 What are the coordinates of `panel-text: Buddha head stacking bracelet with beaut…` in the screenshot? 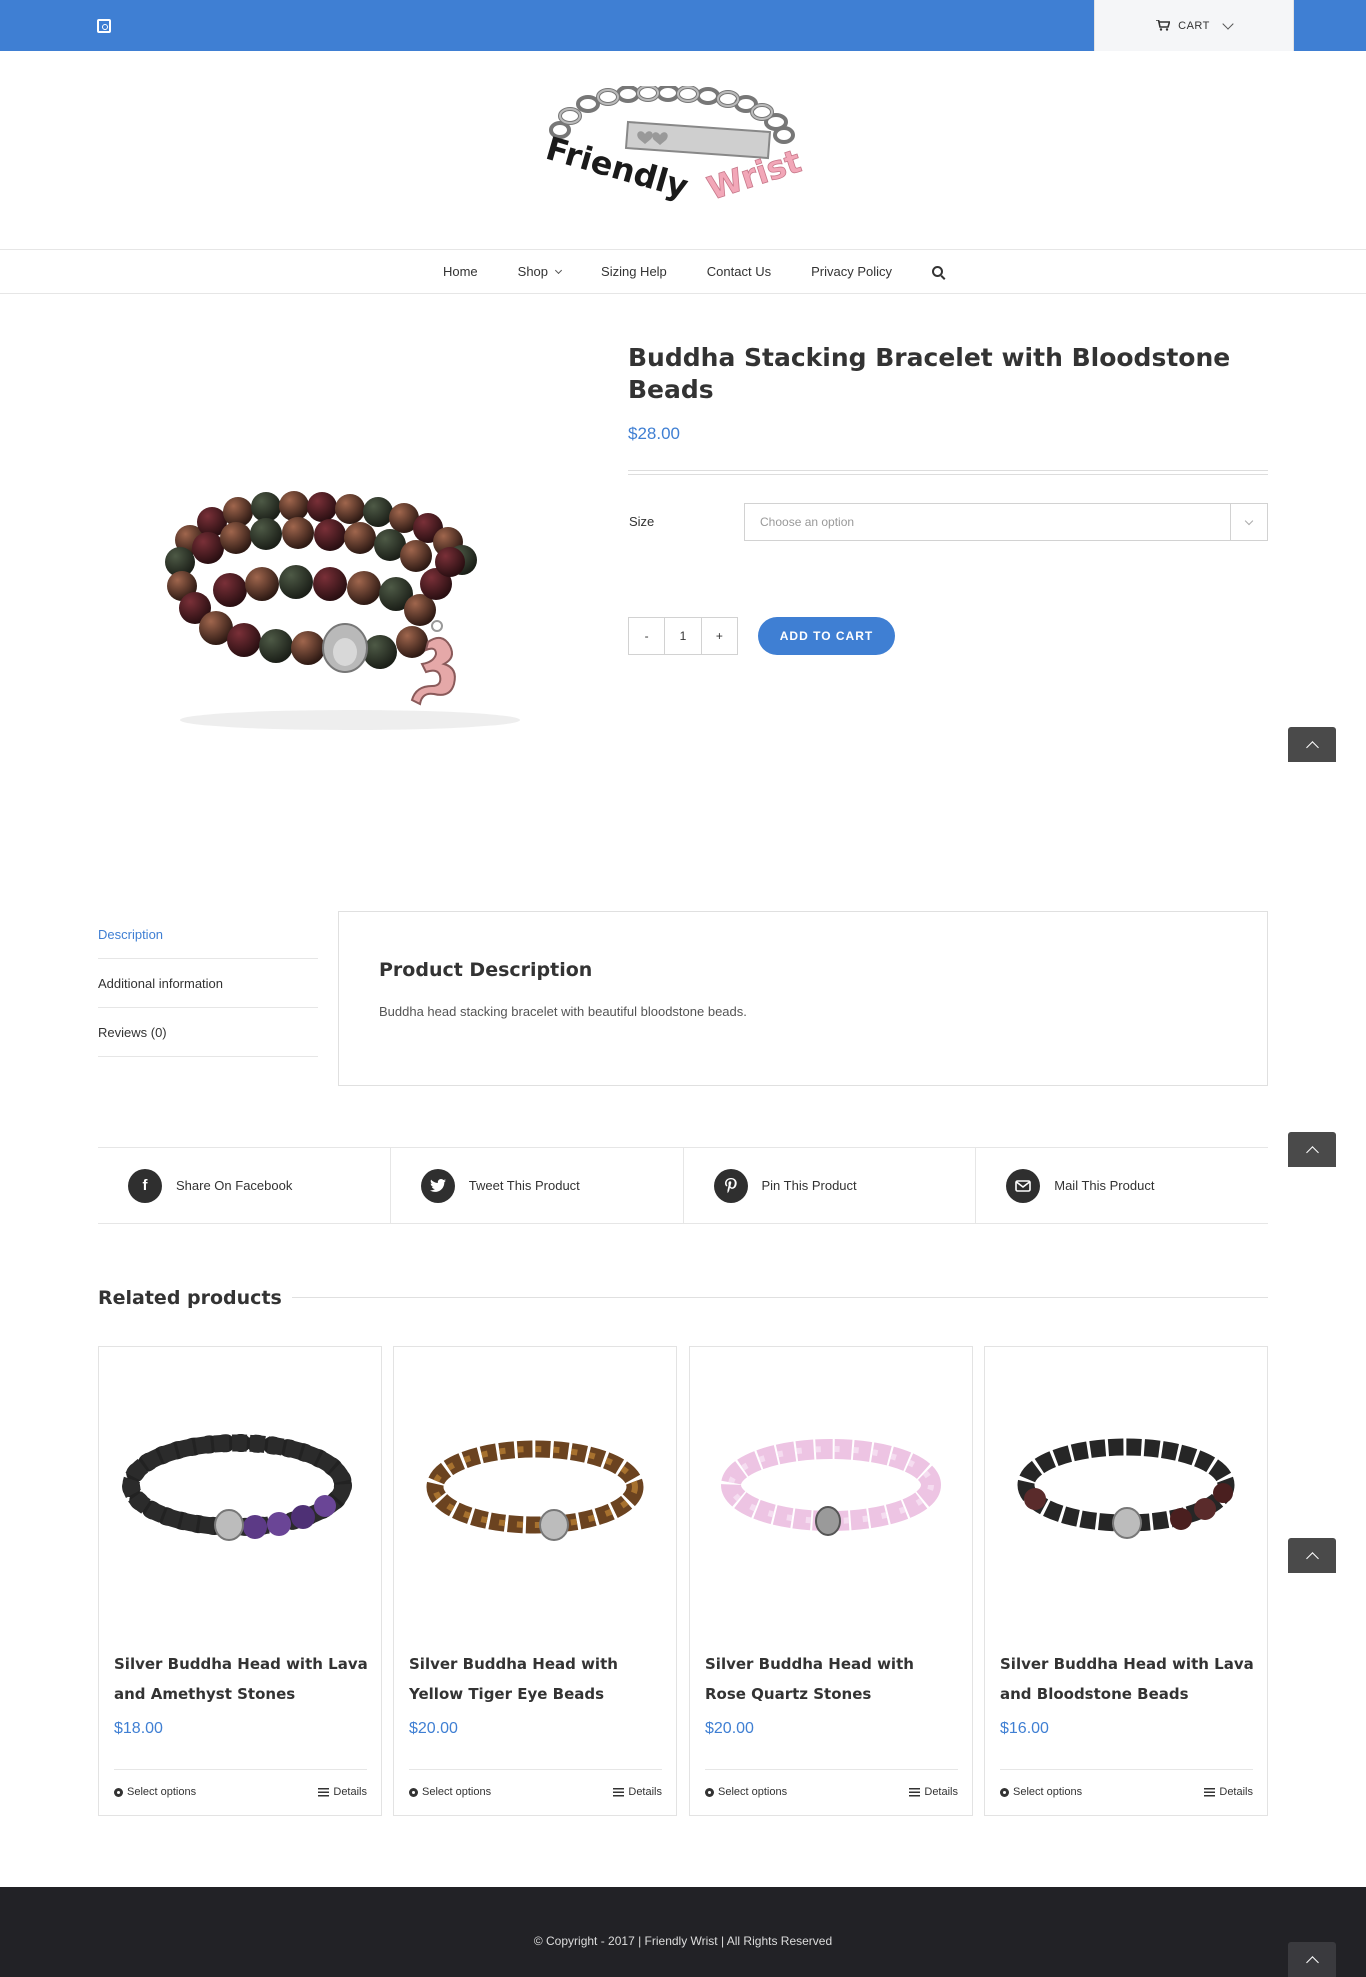 It's located at (563, 1011).